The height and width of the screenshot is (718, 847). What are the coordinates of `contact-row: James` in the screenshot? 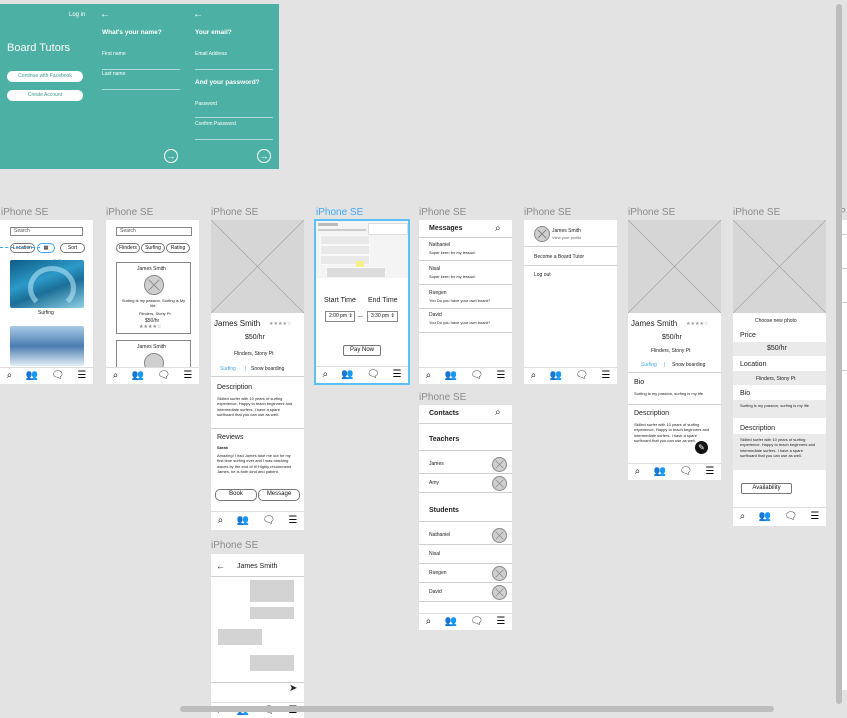 It's located at (465, 464).